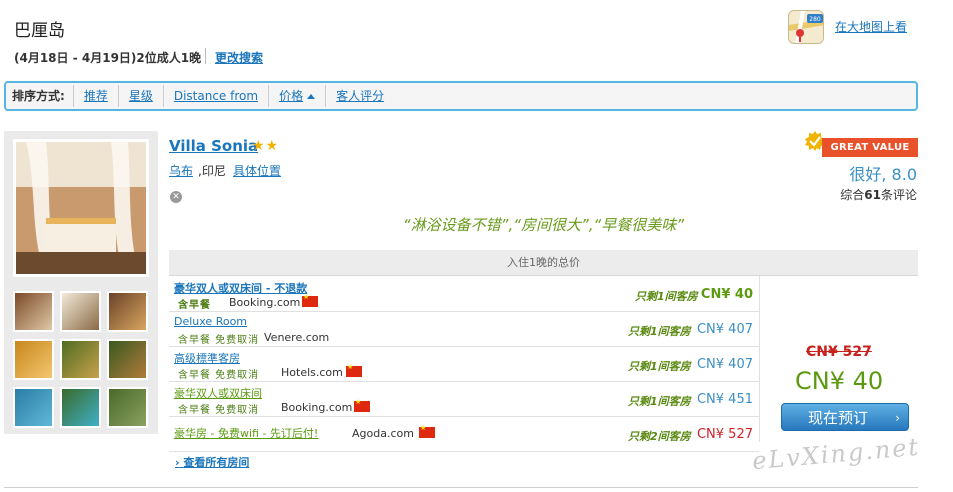 Image resolution: width=953 pixels, height=492 pixels. What do you see at coordinates (871, 26) in the screenshot?
I see `big-map-link: 在大地图上看` at bounding box center [871, 26].